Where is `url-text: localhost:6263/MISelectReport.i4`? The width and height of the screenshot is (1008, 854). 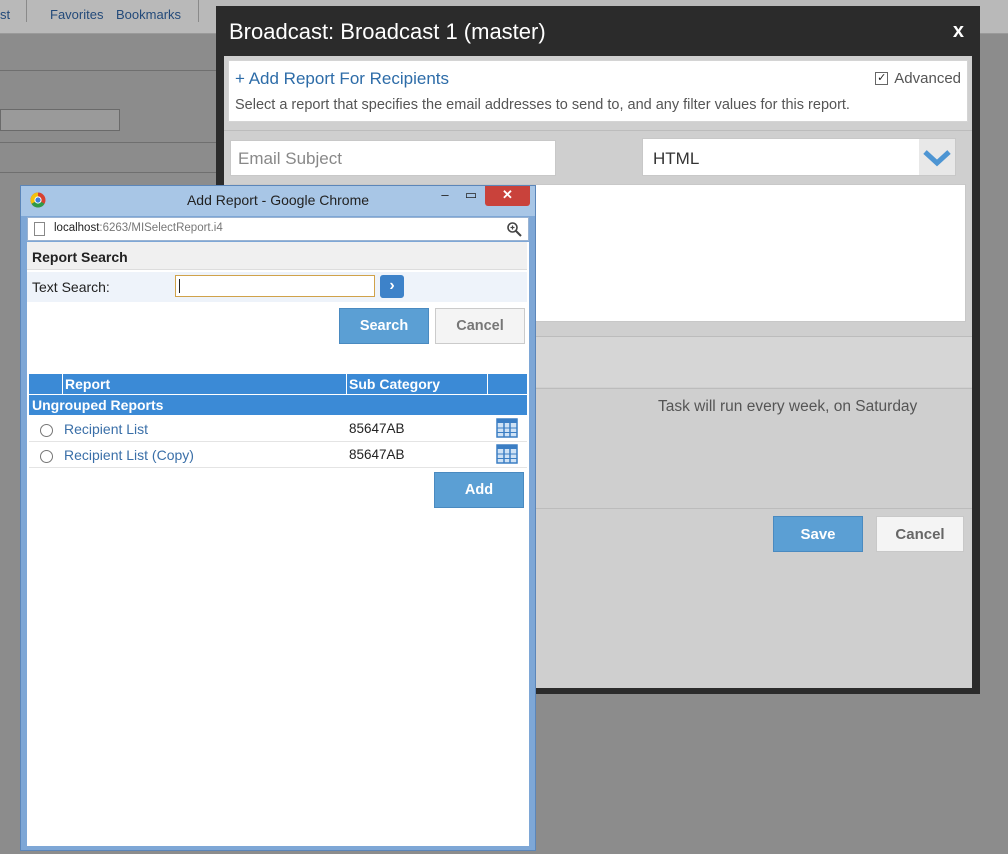
url-text: localhost:6263/MISelectReport.i4 is located at coordinates (138, 228).